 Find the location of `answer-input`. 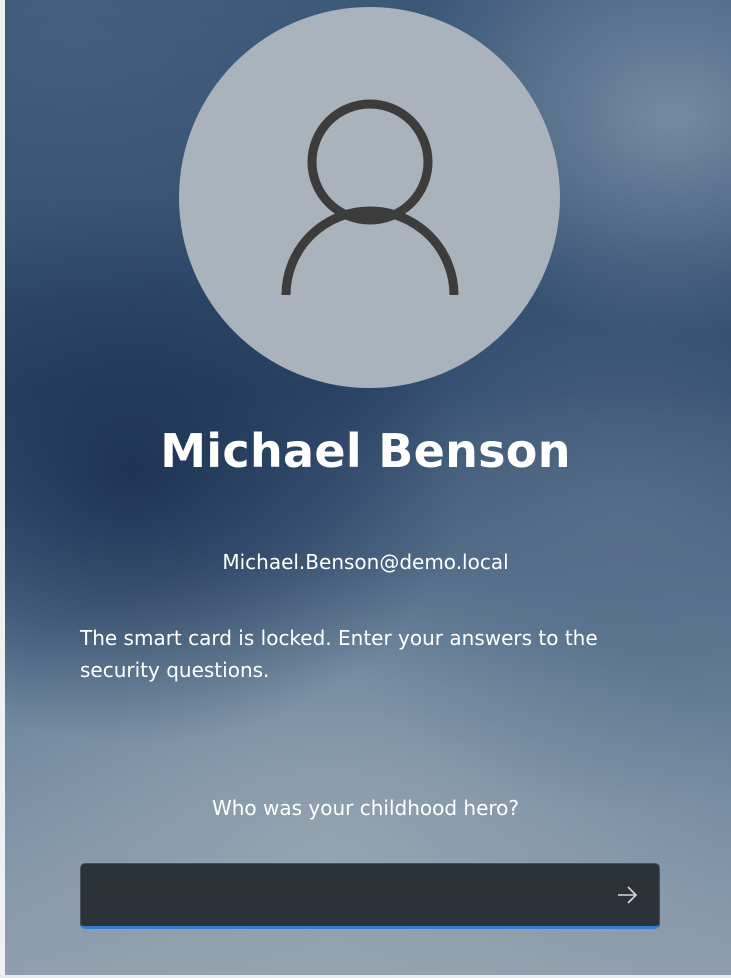

answer-input is located at coordinates (347, 896).